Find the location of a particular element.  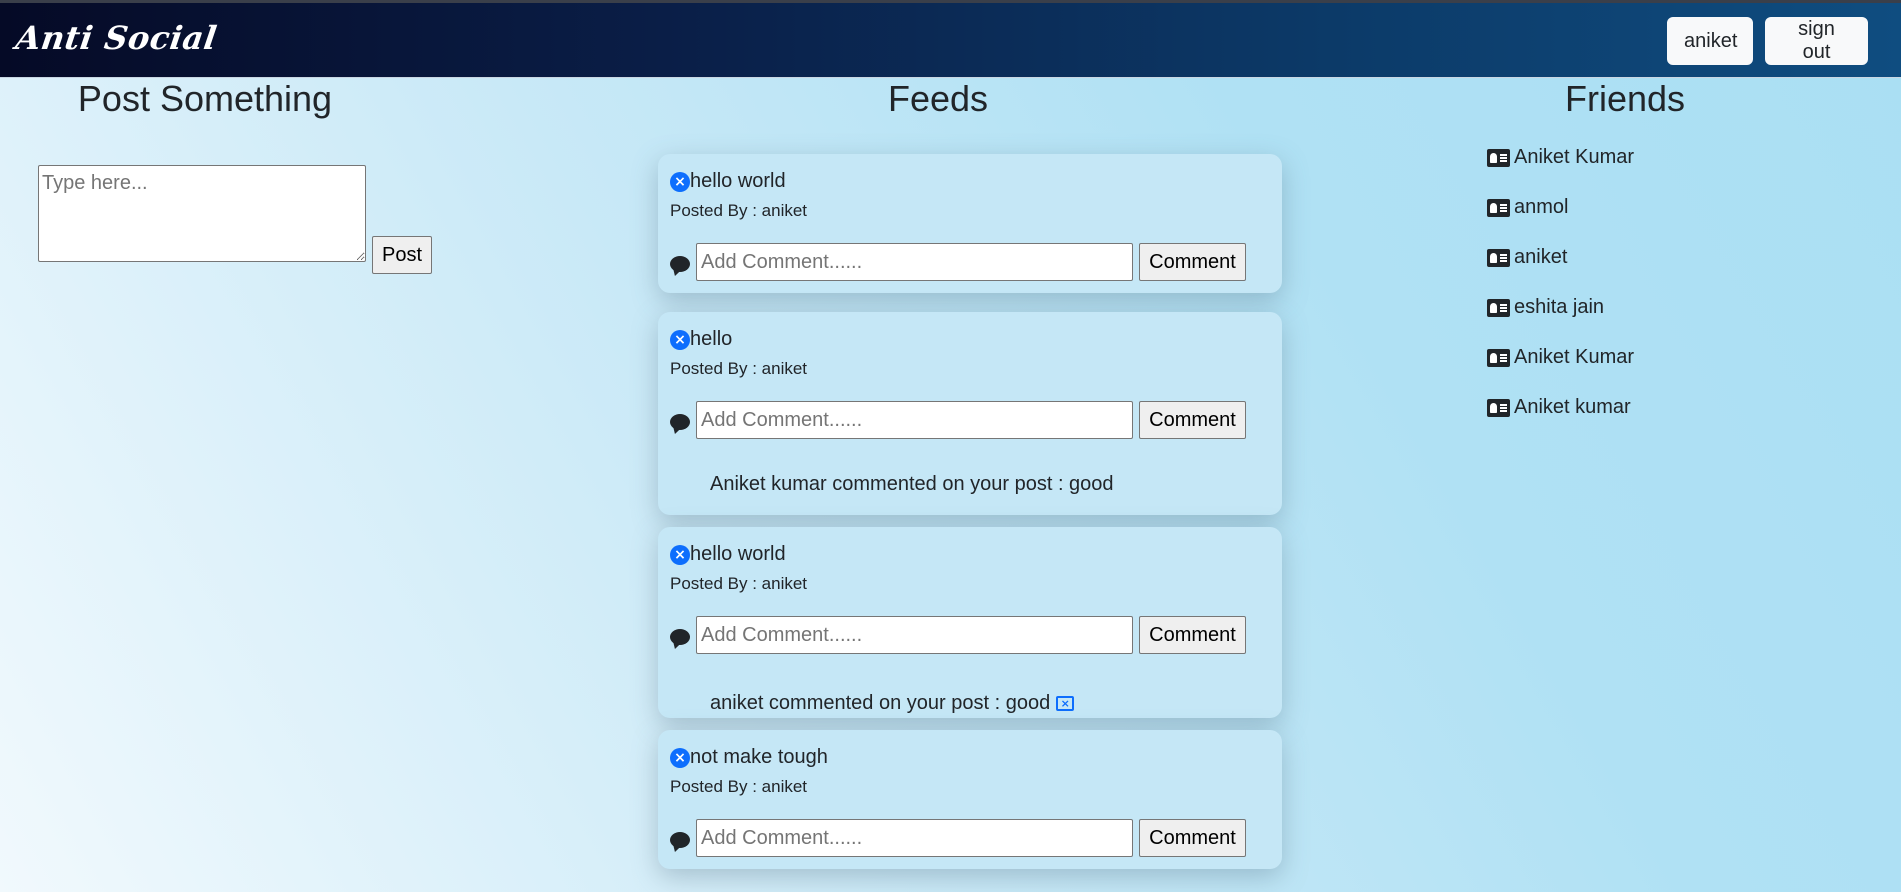

post-button: Post is located at coordinates (402, 255).